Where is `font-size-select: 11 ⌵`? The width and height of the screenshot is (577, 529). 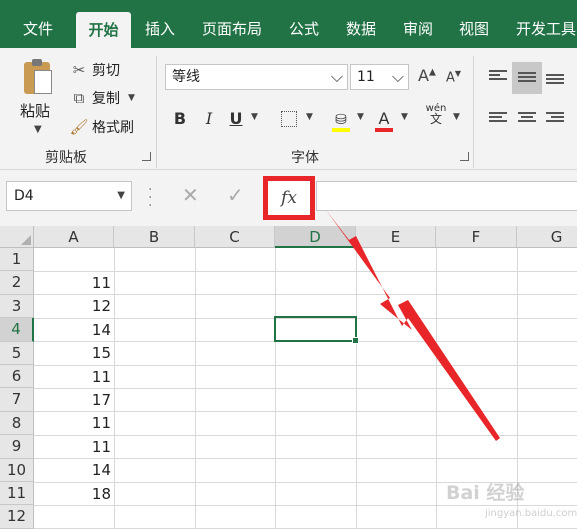 font-size-select: 11 ⌵ is located at coordinates (379, 77).